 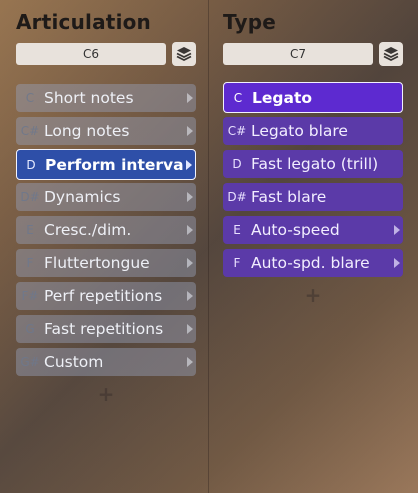 What do you see at coordinates (91, 54) in the screenshot?
I see `articulation-key-field: C6` at bounding box center [91, 54].